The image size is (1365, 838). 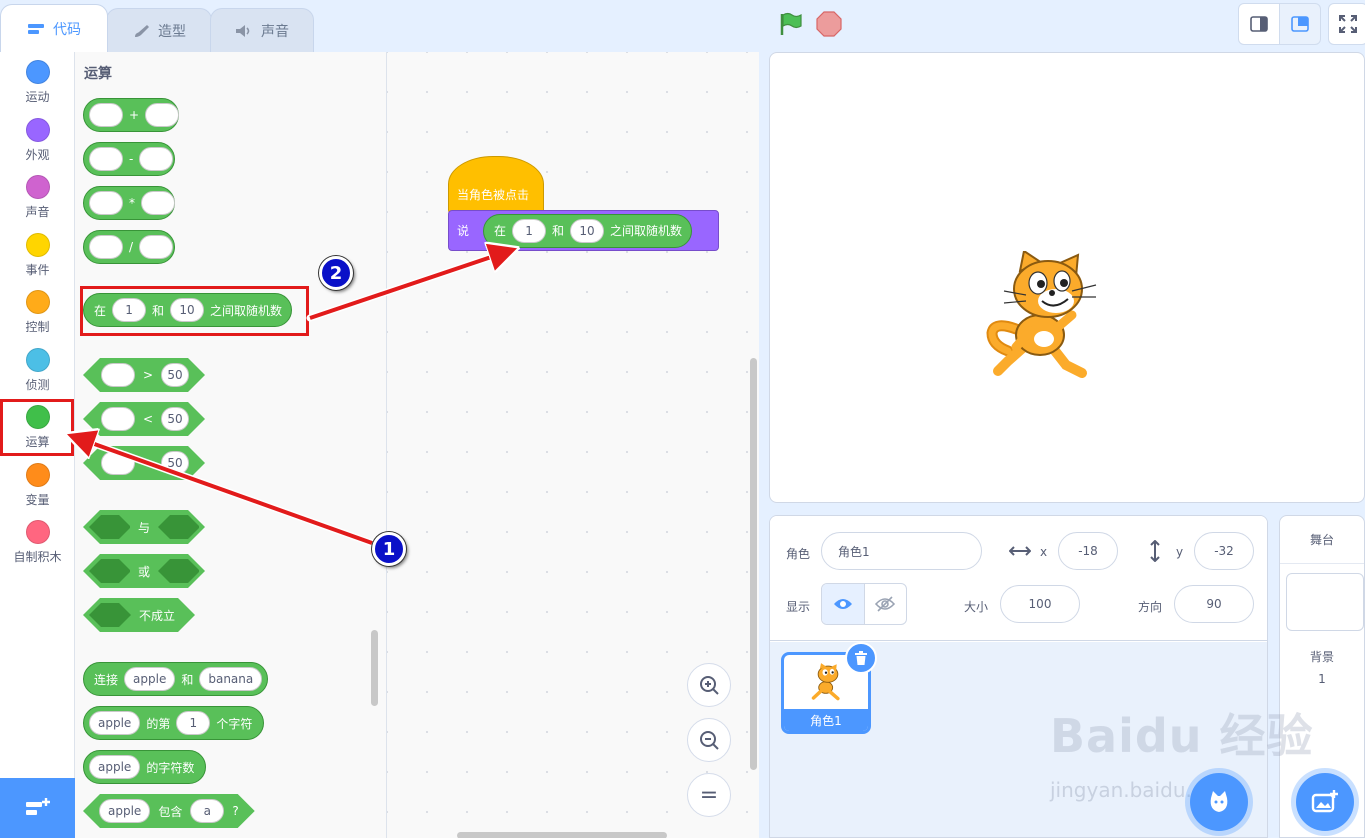 I want to click on category-sensing: 侦测, so click(x=37, y=368).